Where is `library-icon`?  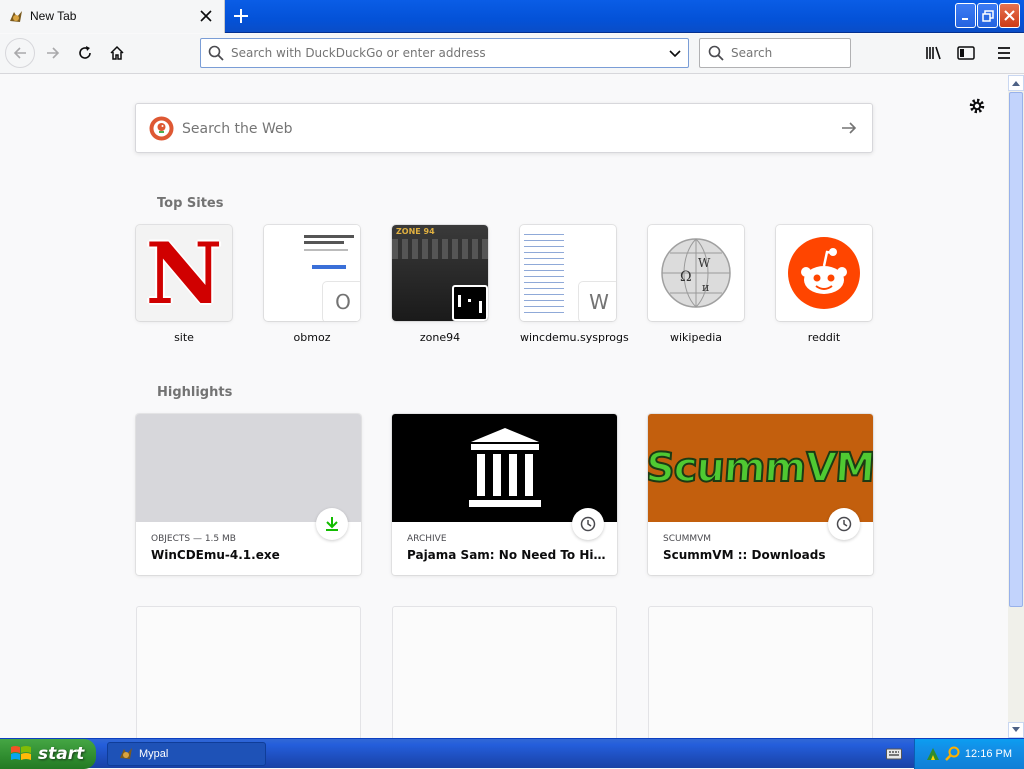
library-icon is located at coordinates (933, 53).